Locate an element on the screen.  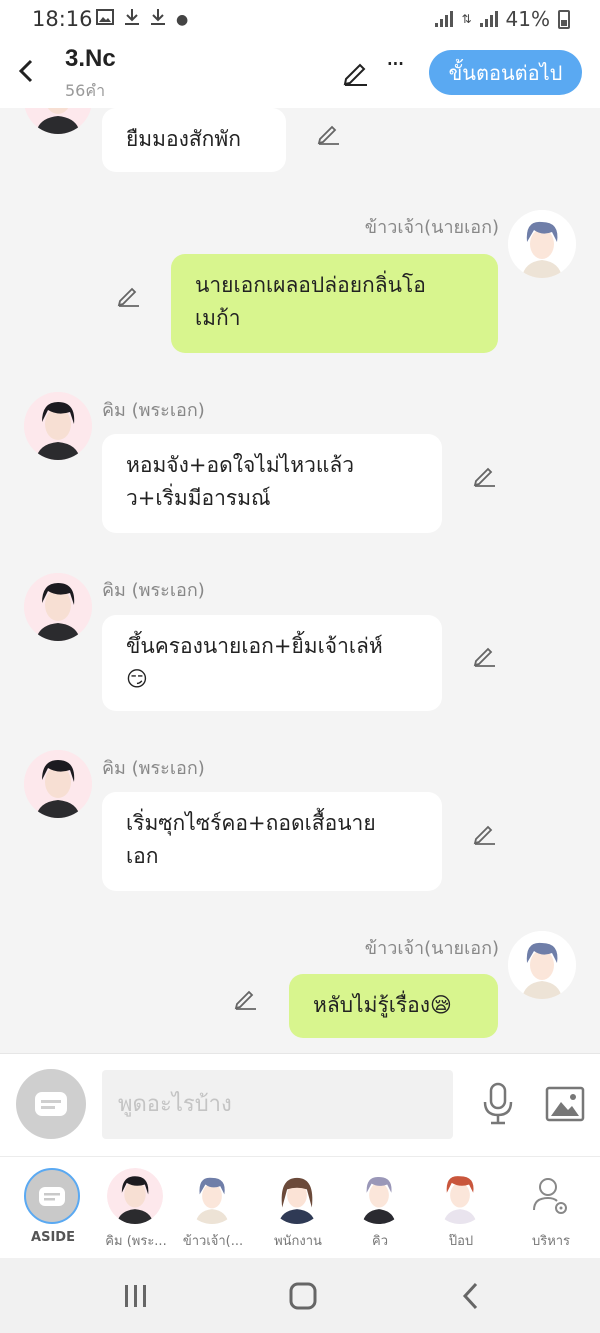
more-options-icon: ··· is located at coordinates (395, 64).